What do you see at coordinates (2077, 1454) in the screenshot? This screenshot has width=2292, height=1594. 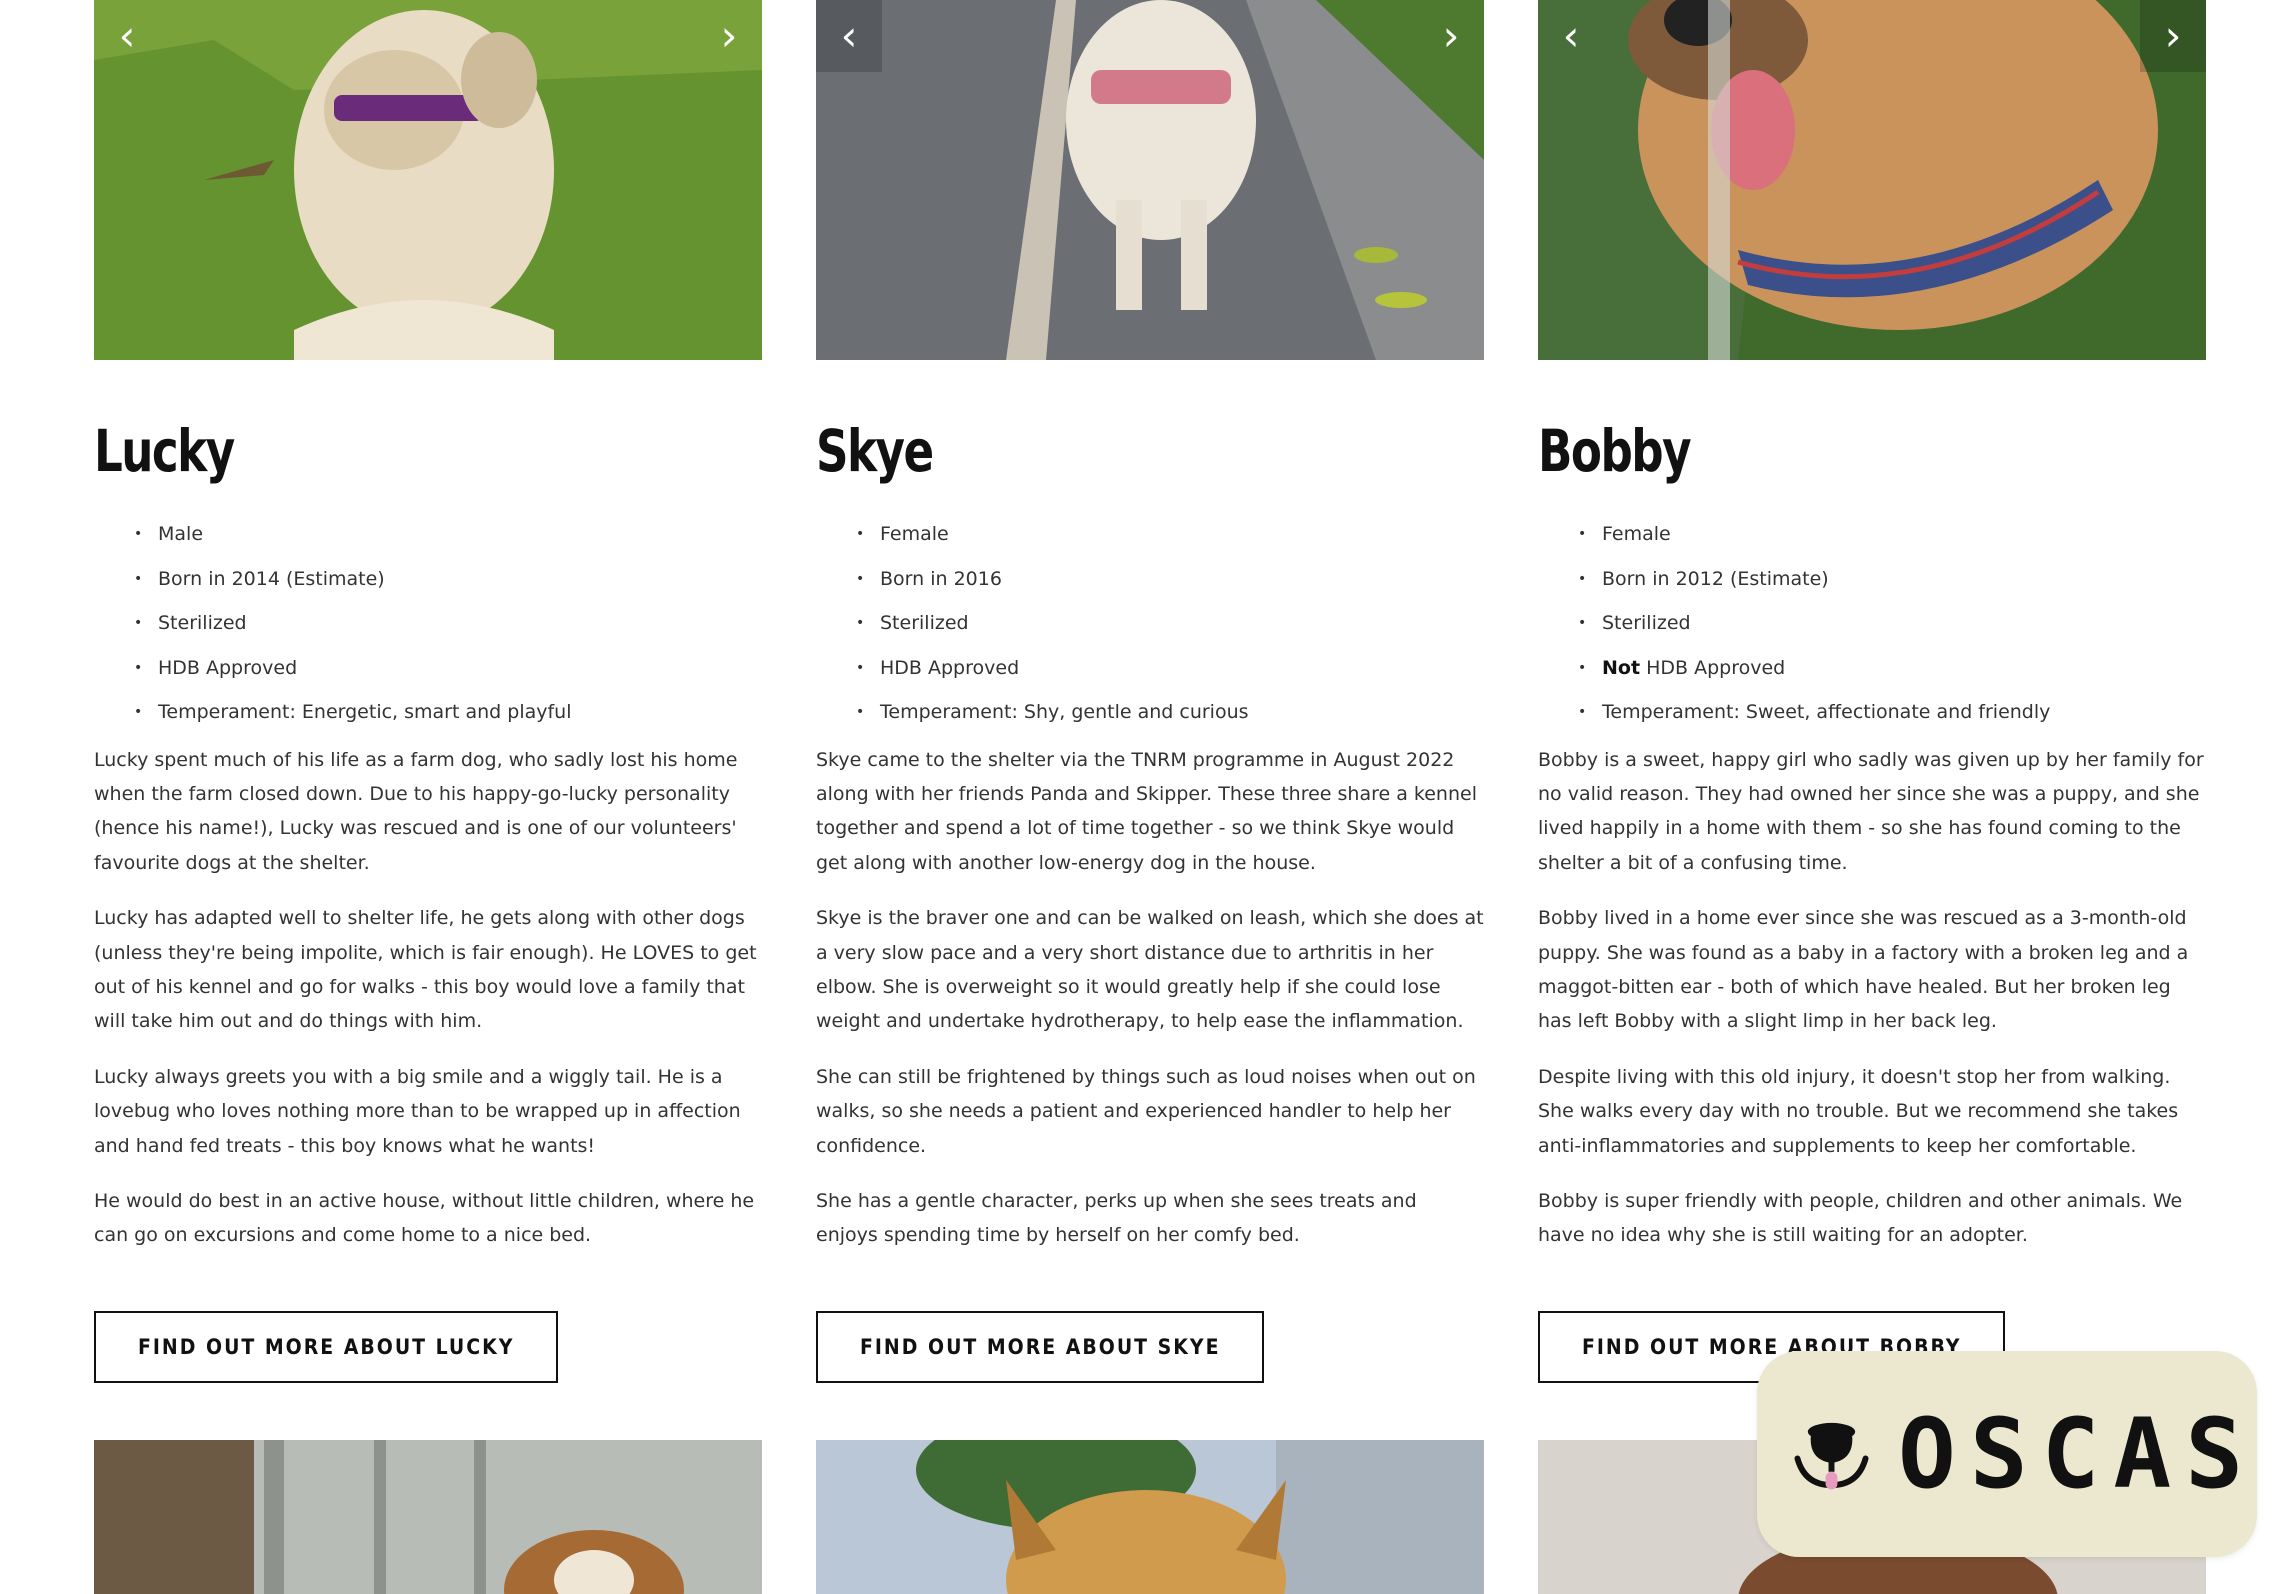 I see `brand-name: OSCAS` at bounding box center [2077, 1454].